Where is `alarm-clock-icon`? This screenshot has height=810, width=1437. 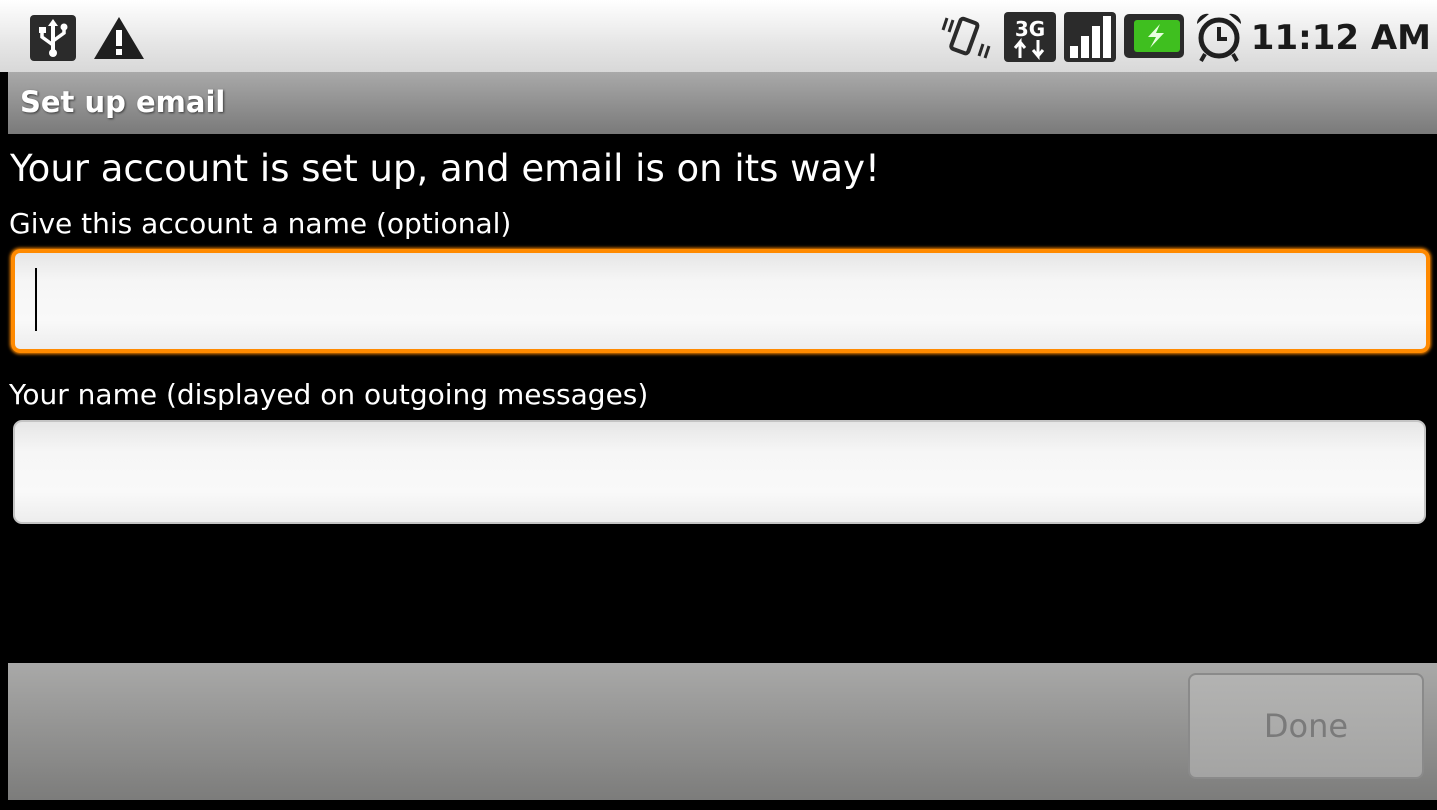 alarm-clock-icon is located at coordinates (1219, 37).